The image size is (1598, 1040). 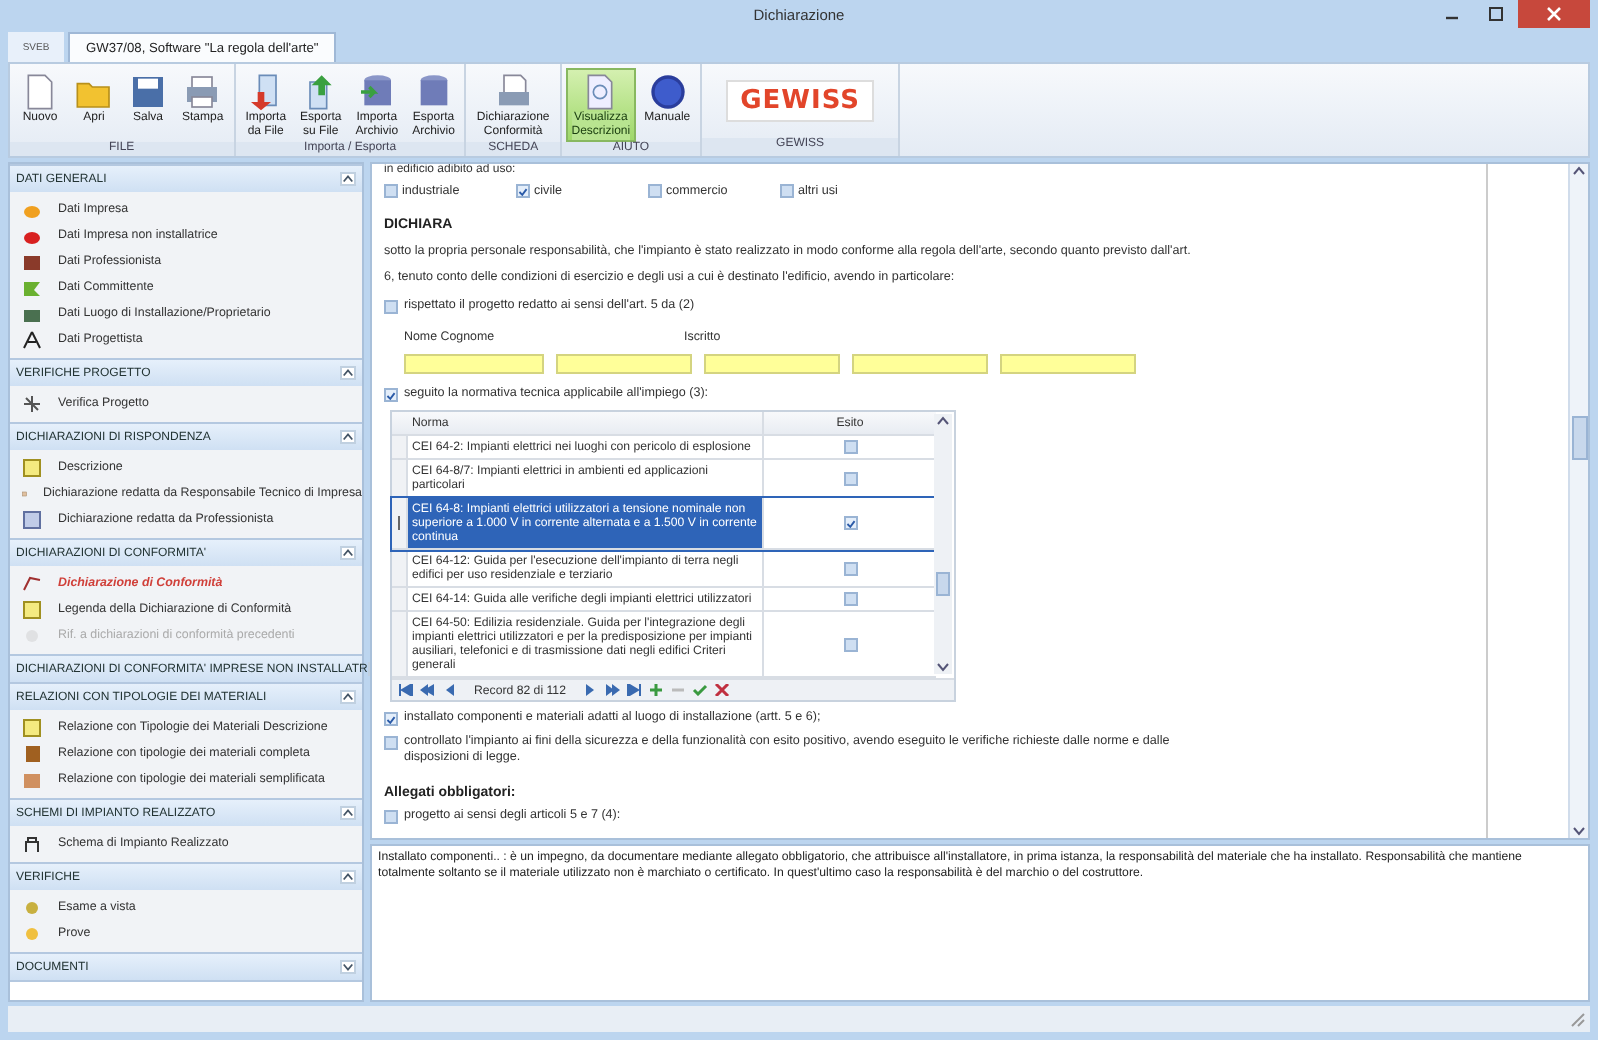 What do you see at coordinates (678, 690) in the screenshot?
I see `minus-icon` at bounding box center [678, 690].